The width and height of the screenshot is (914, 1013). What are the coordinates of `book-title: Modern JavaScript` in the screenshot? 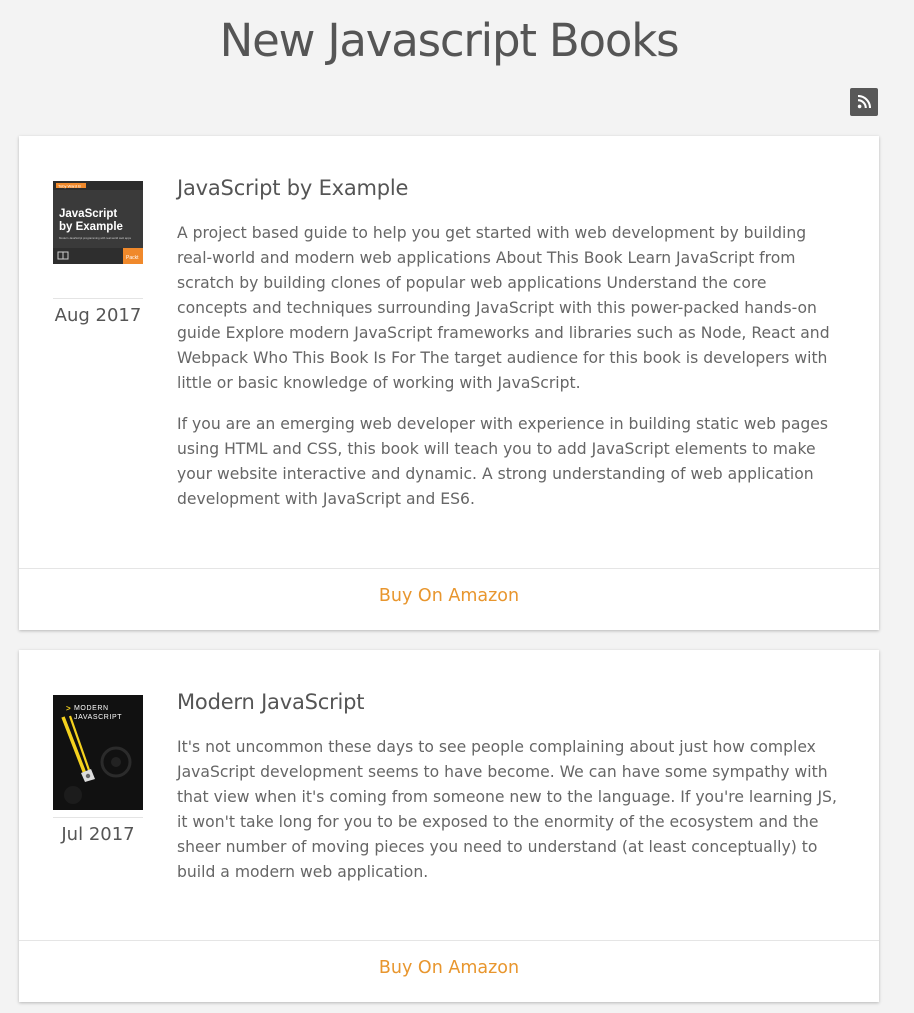 It's located at (271, 702).